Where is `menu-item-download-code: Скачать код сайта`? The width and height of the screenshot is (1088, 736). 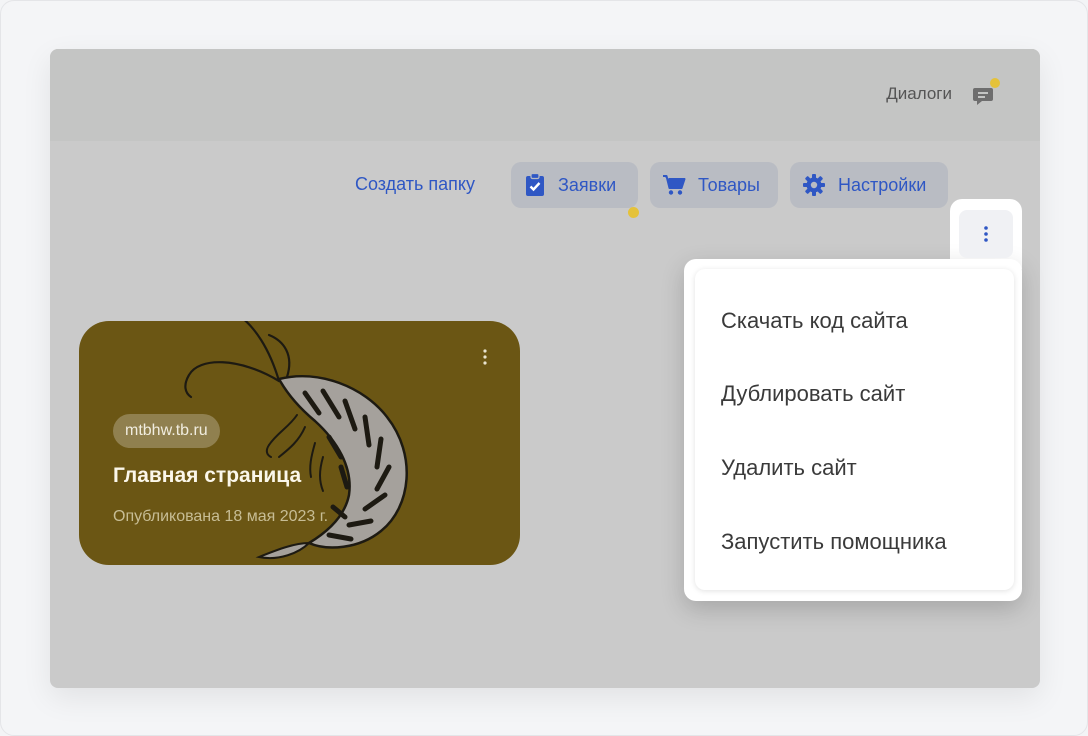
menu-item-download-code: Скачать код сайта is located at coordinates (814, 321).